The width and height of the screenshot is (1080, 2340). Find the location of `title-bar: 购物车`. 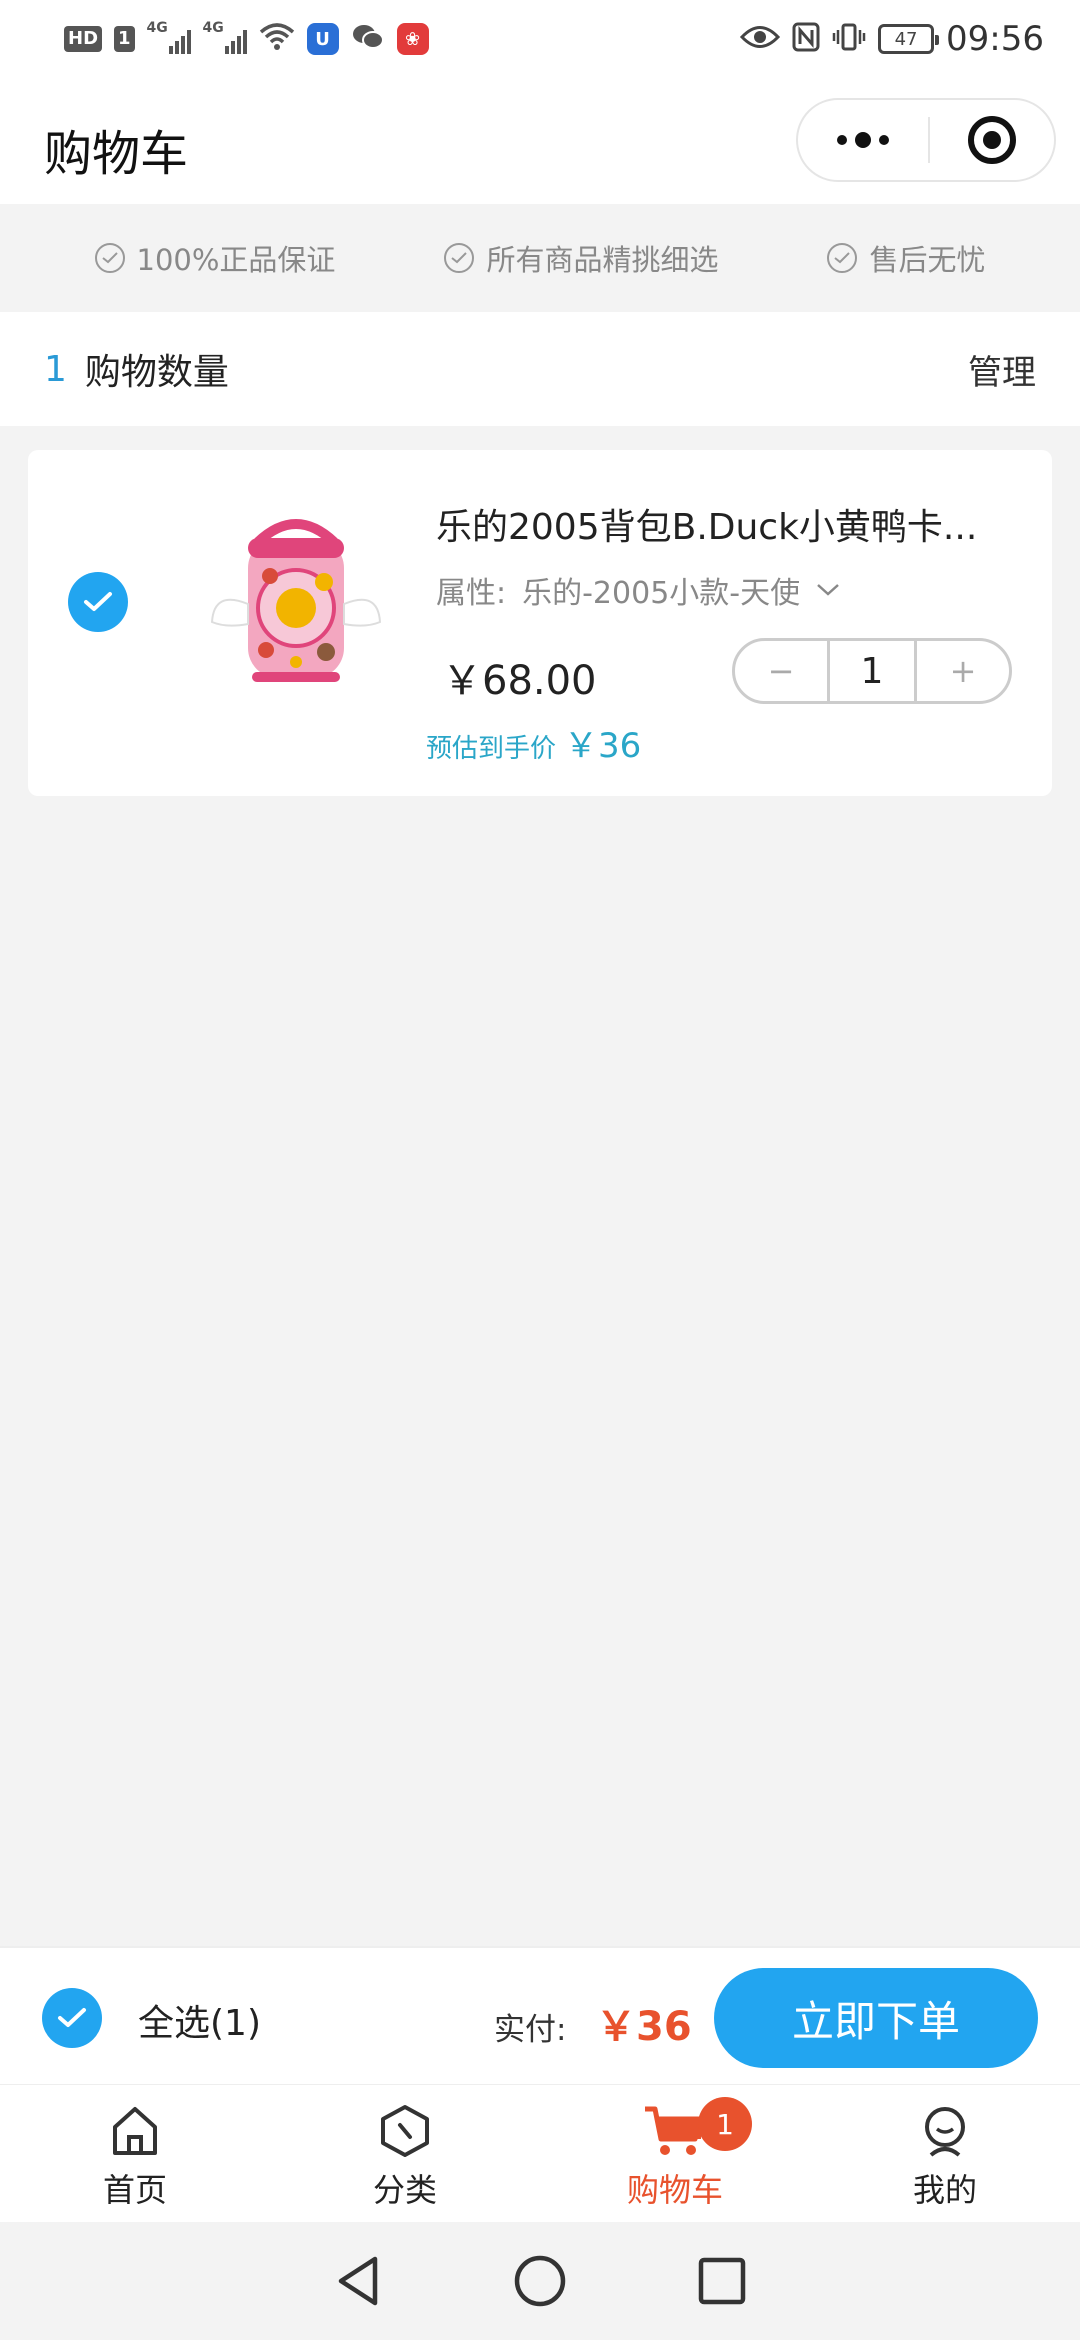

title-bar: 购物车 is located at coordinates (540, 141).